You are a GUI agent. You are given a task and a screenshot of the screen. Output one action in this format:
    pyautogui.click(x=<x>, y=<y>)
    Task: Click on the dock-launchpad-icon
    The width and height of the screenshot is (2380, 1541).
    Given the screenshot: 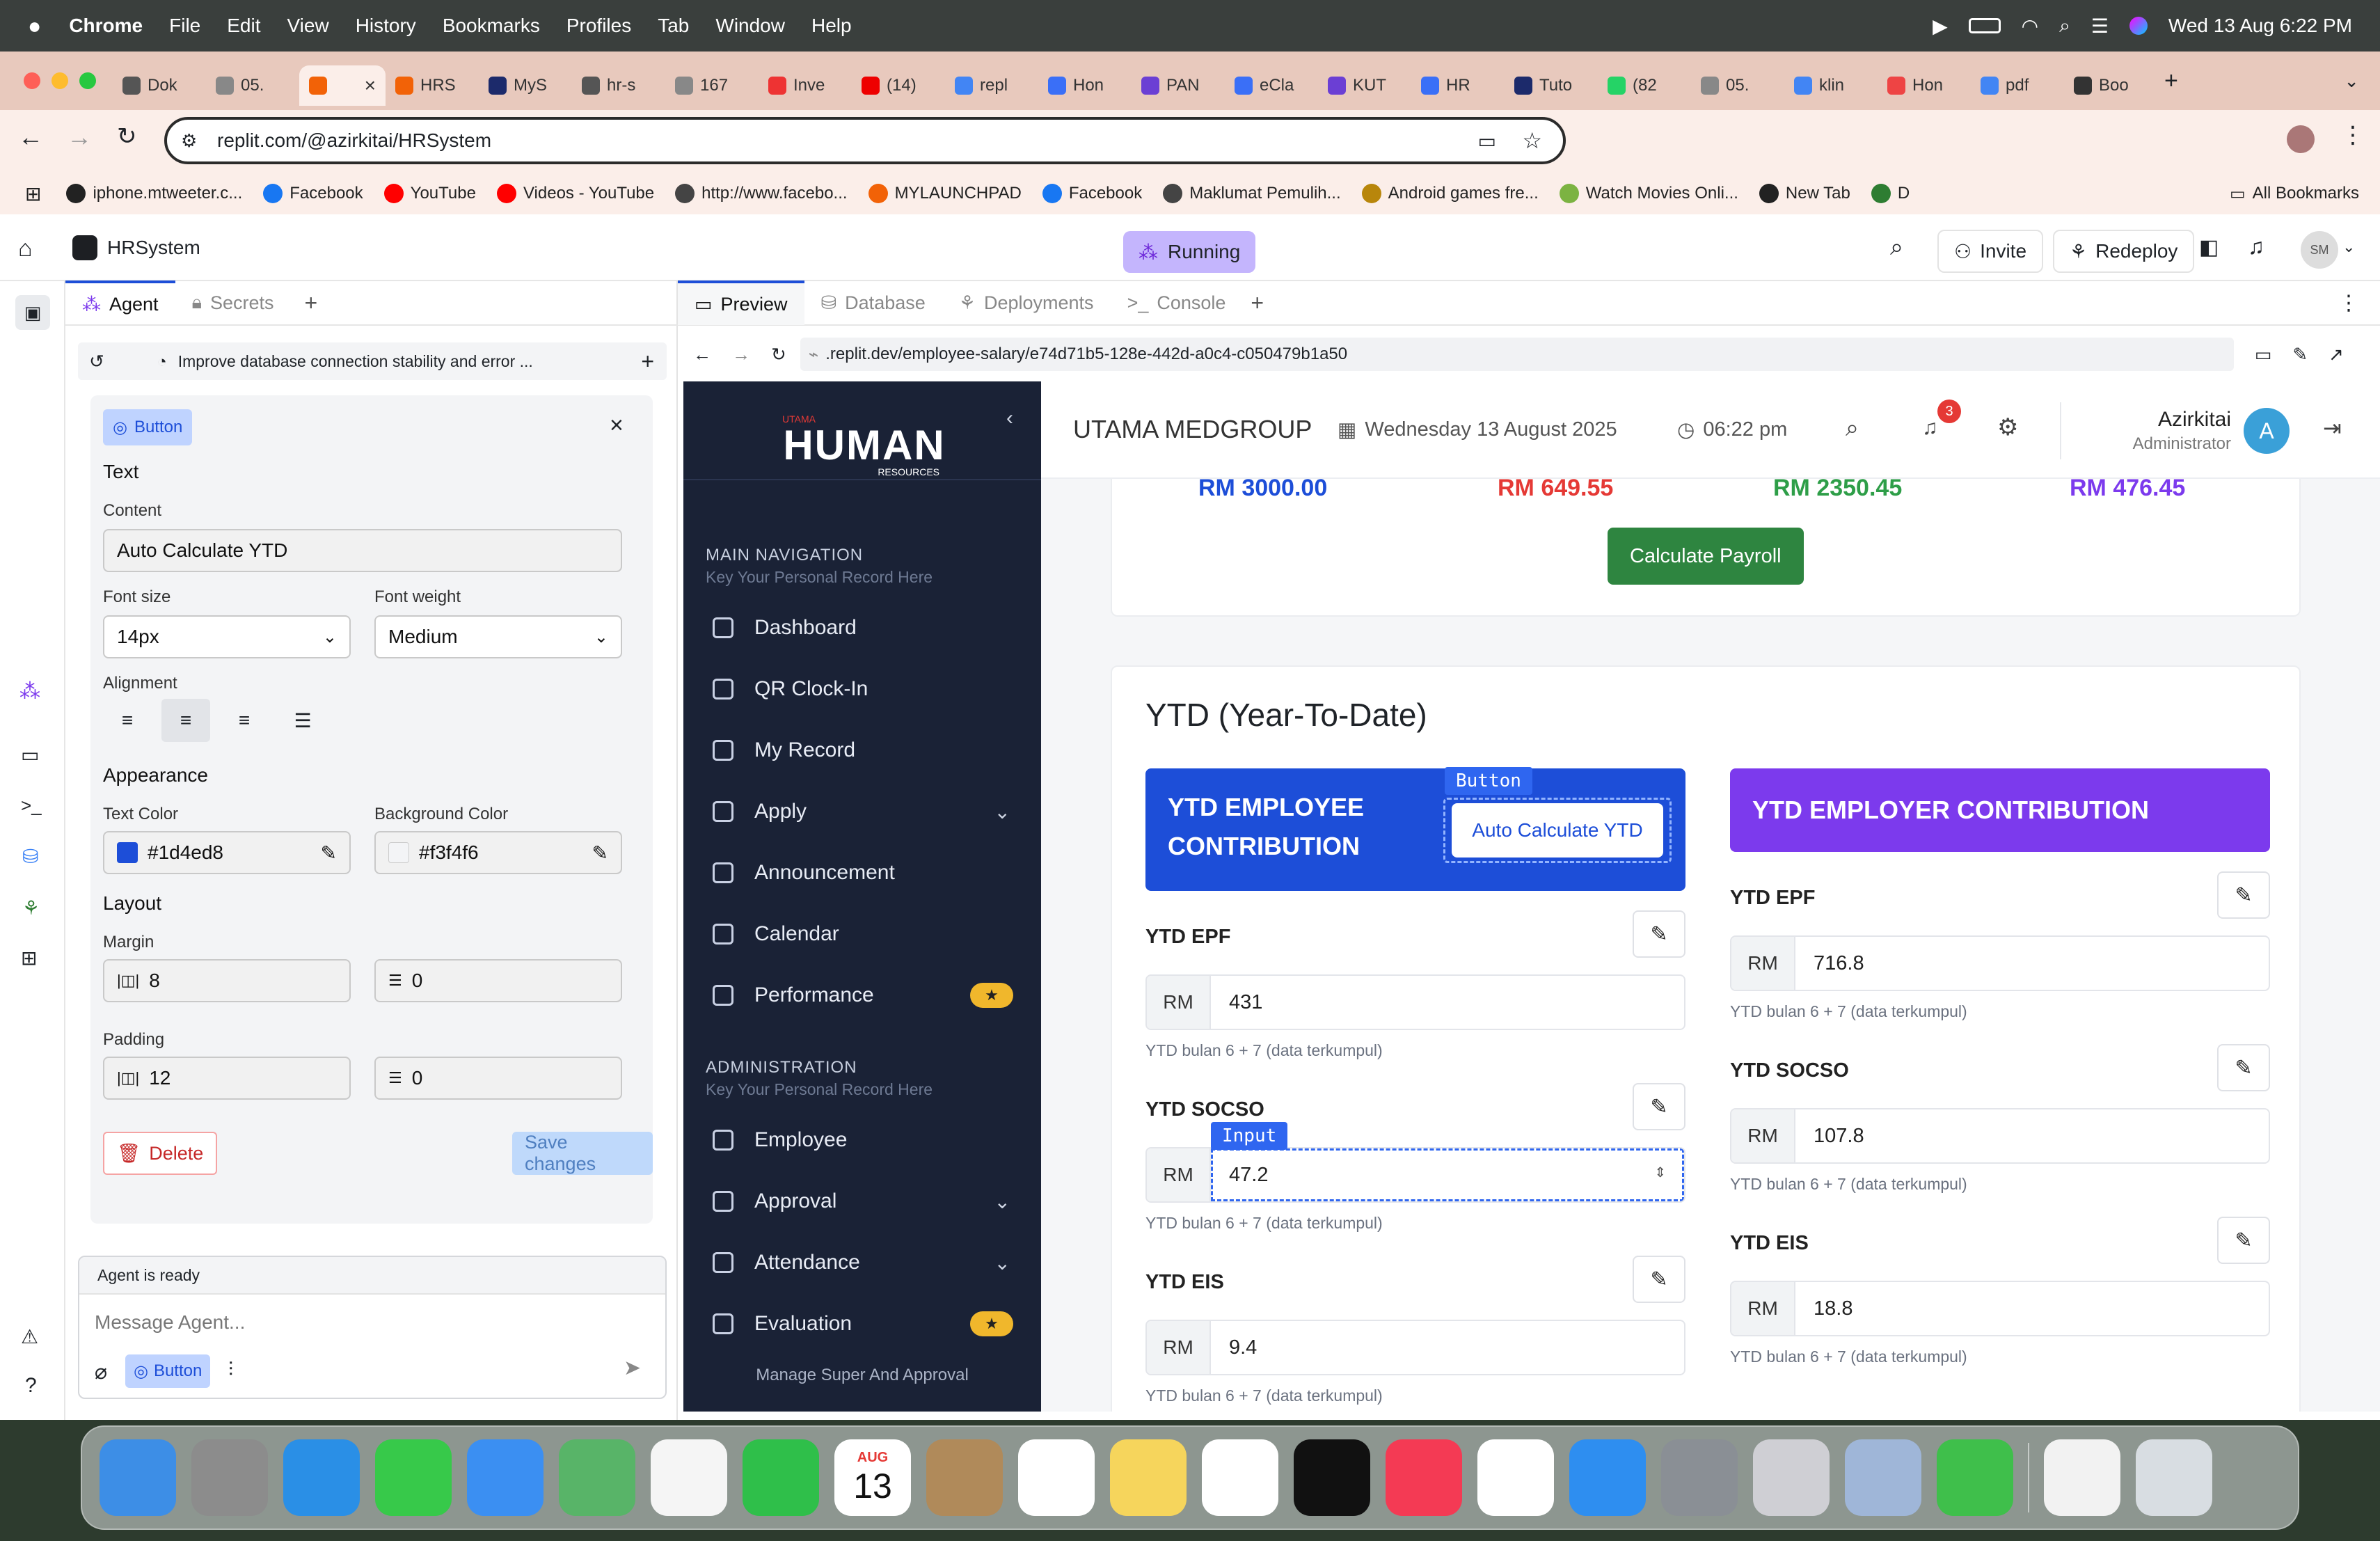 What is the action you would take?
    pyautogui.click(x=229, y=1477)
    